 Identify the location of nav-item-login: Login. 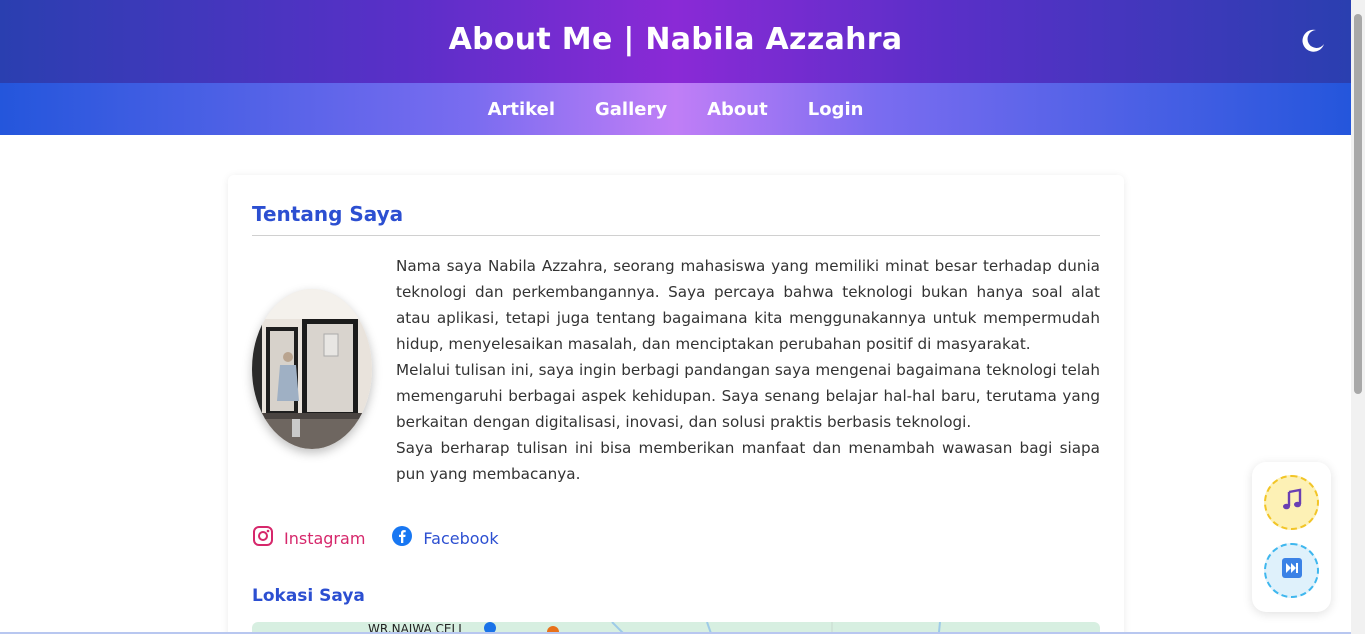
(836, 109).